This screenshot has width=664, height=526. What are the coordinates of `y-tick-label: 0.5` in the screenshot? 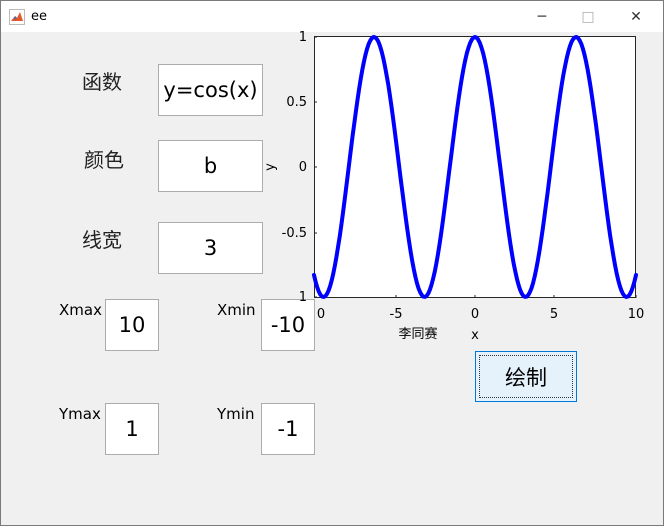 It's located at (296, 102).